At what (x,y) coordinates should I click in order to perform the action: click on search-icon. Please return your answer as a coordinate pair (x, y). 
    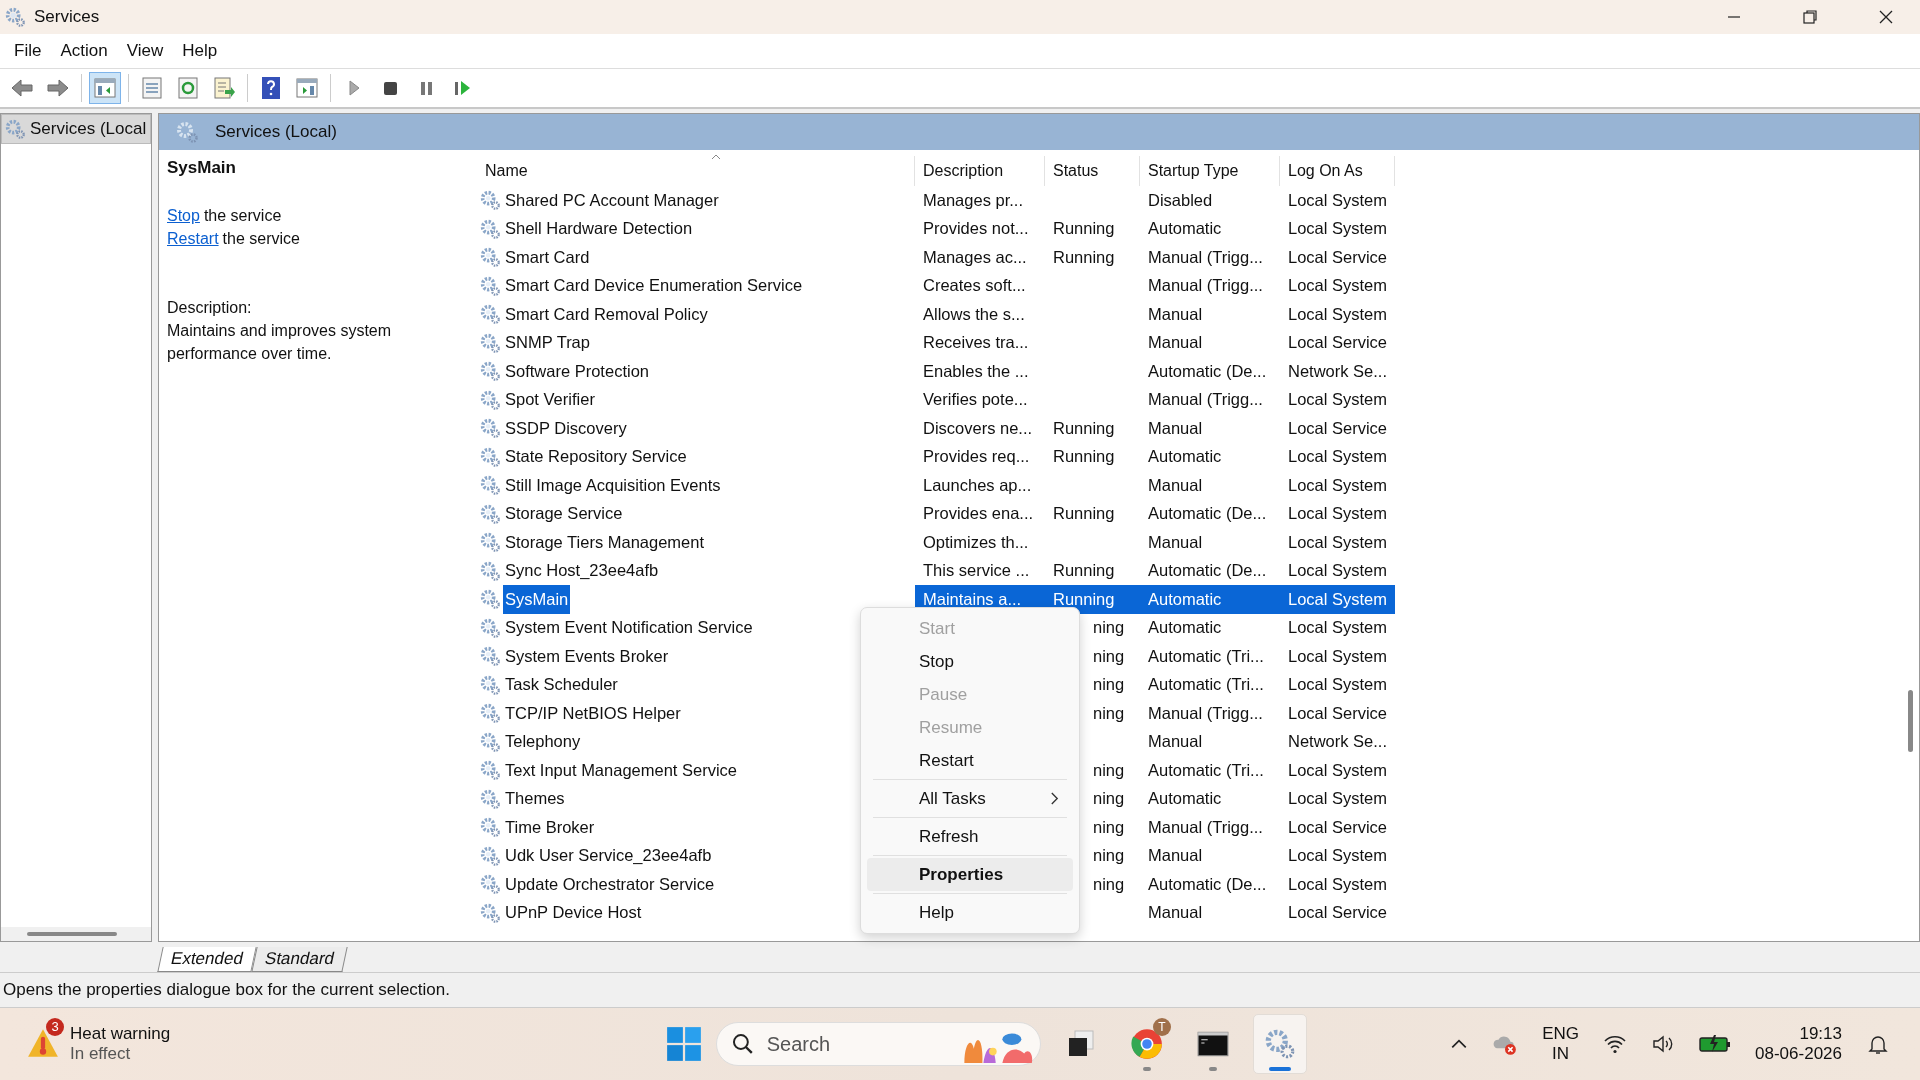
    Looking at the image, I should click on (743, 1044).